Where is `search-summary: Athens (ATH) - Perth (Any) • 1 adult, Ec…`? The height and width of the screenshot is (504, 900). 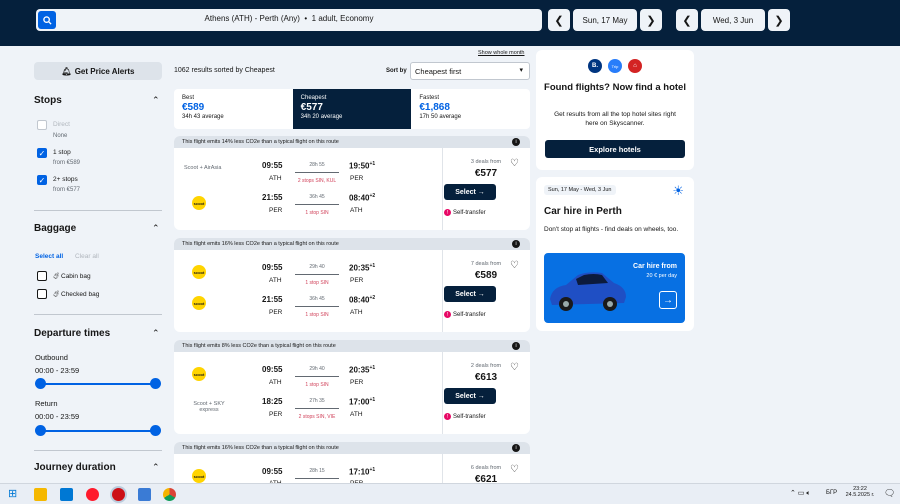 search-summary: Athens (ATH) - Perth (Any) • 1 adult, Ec… is located at coordinates (289, 18).